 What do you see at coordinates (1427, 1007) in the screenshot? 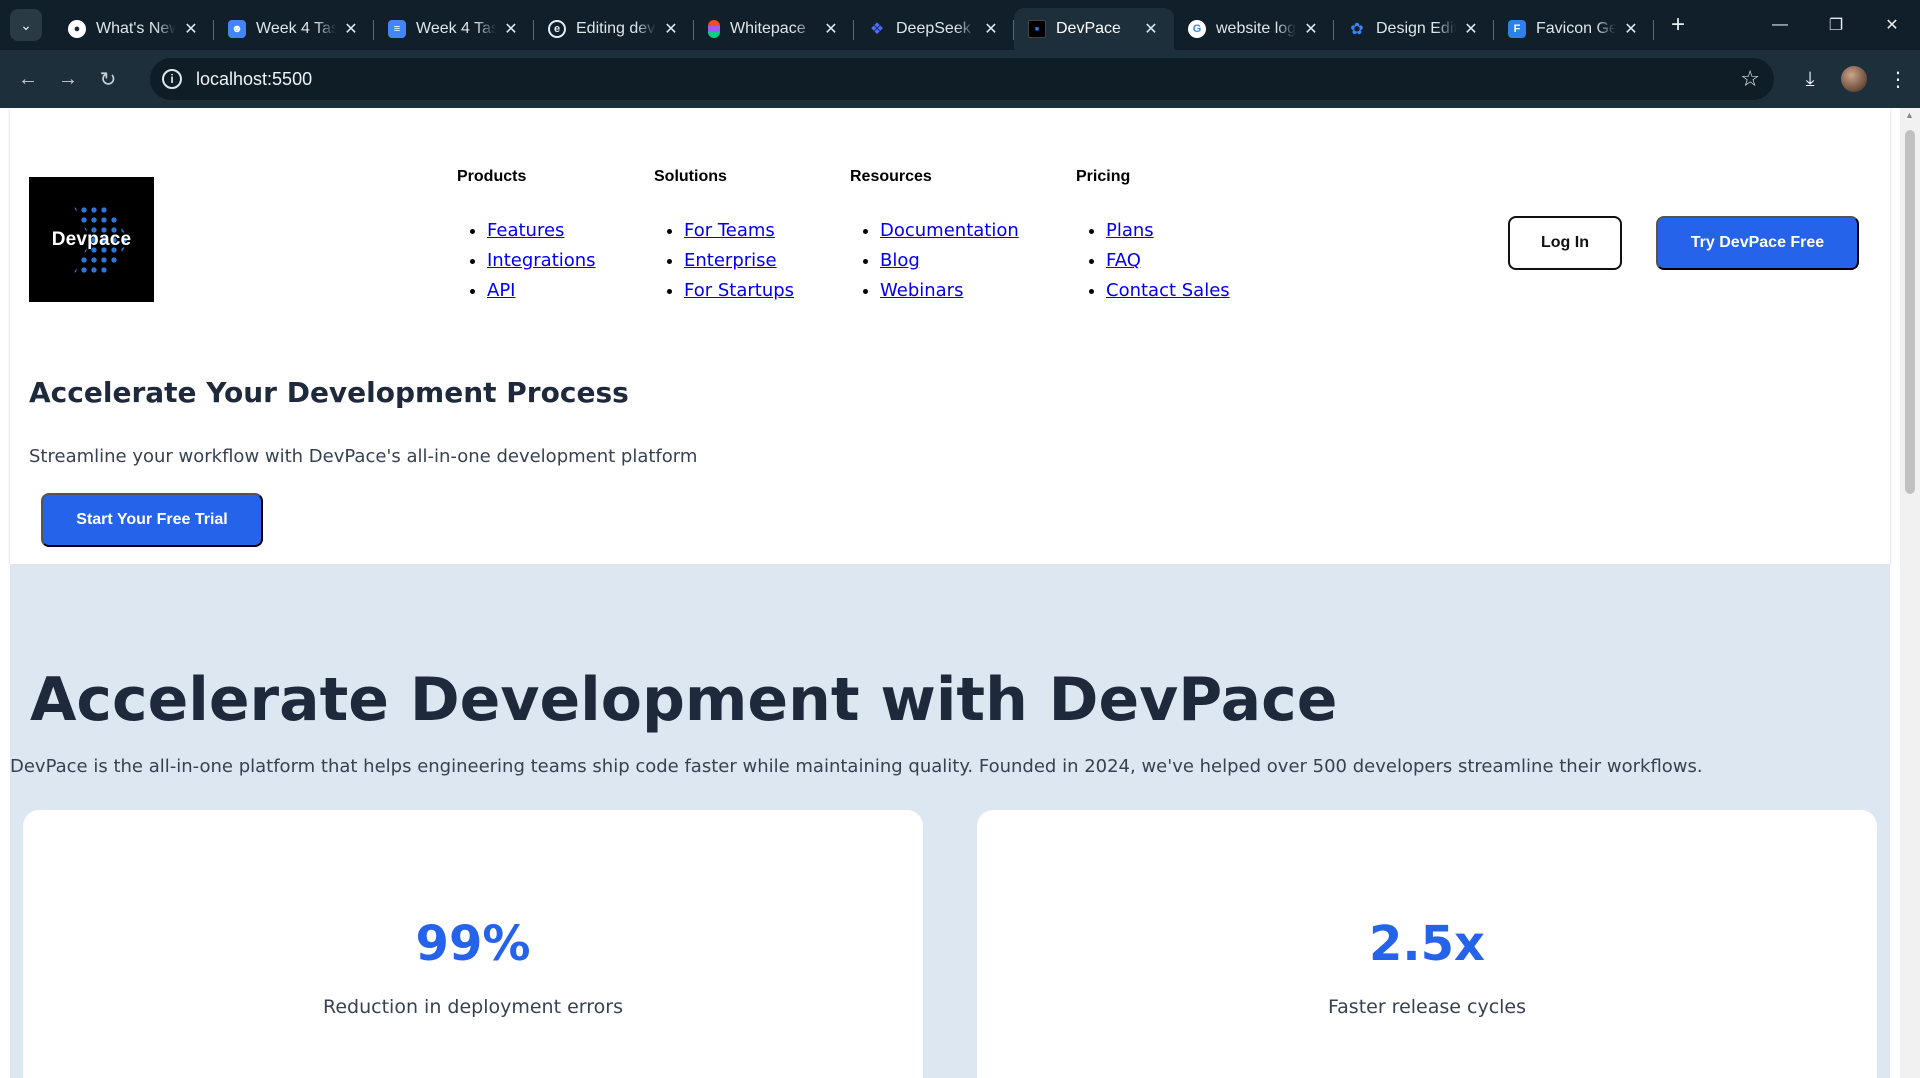
I see `stat-label: Faster release cycles` at bounding box center [1427, 1007].